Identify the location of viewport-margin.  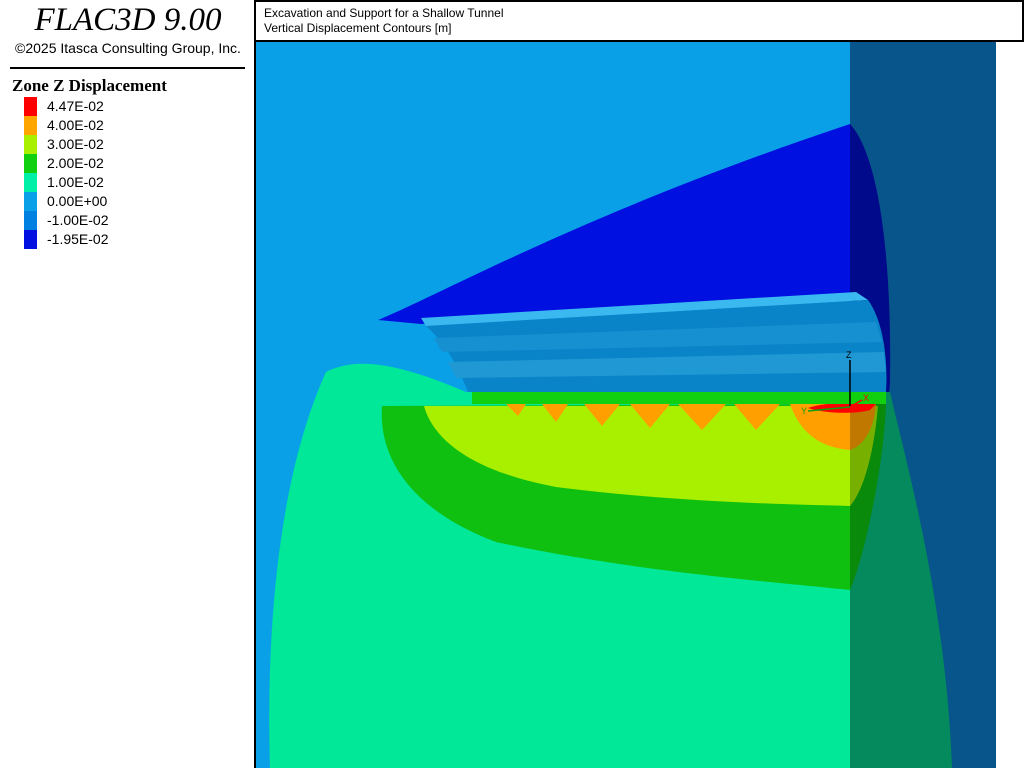
(1010, 405).